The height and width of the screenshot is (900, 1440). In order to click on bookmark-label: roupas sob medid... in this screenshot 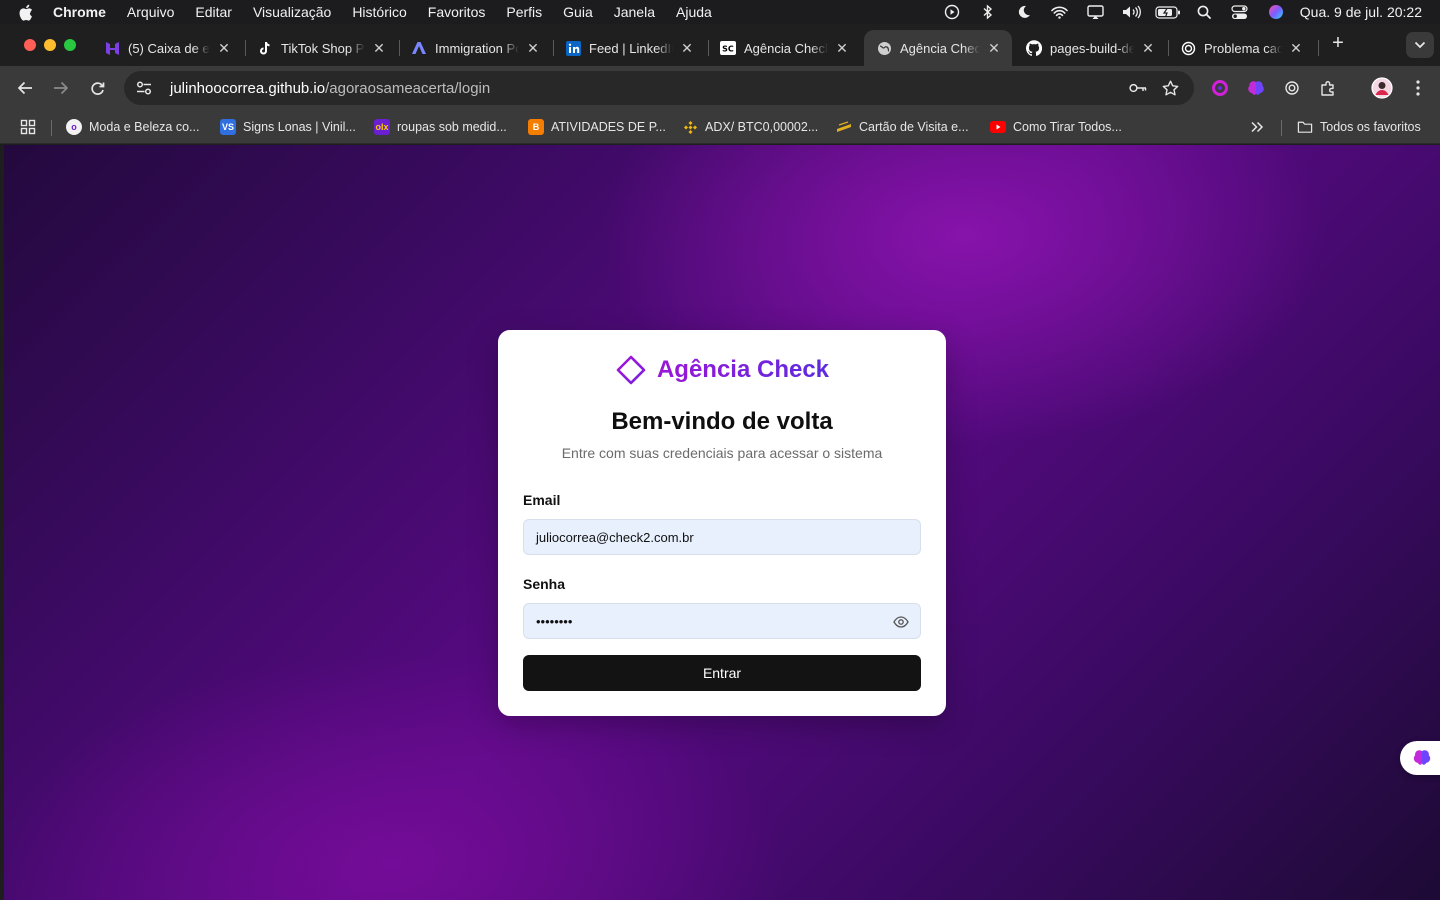, I will do `click(452, 127)`.